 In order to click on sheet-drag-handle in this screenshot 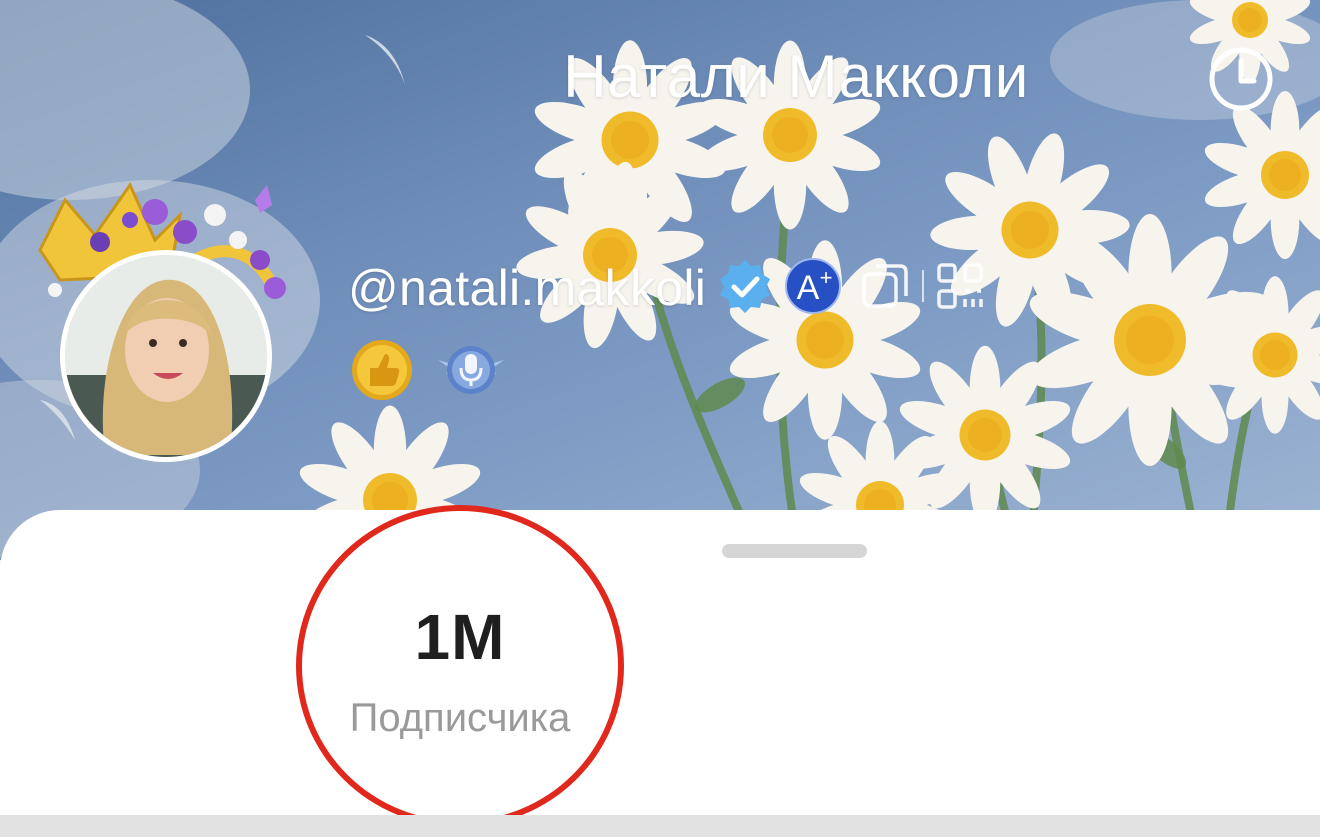, I will do `click(794, 551)`.